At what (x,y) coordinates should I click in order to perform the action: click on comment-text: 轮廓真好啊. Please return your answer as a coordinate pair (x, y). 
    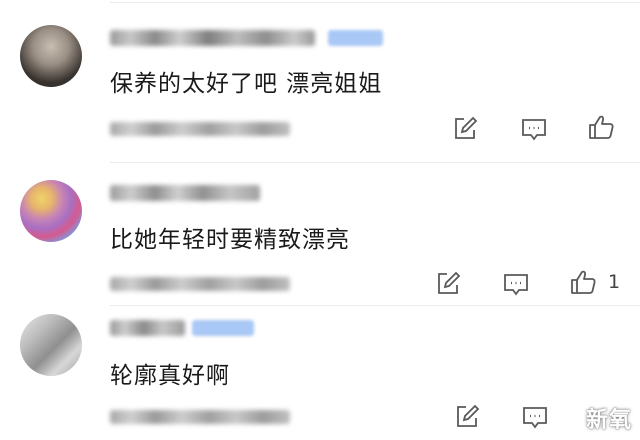
    Looking at the image, I should click on (170, 376).